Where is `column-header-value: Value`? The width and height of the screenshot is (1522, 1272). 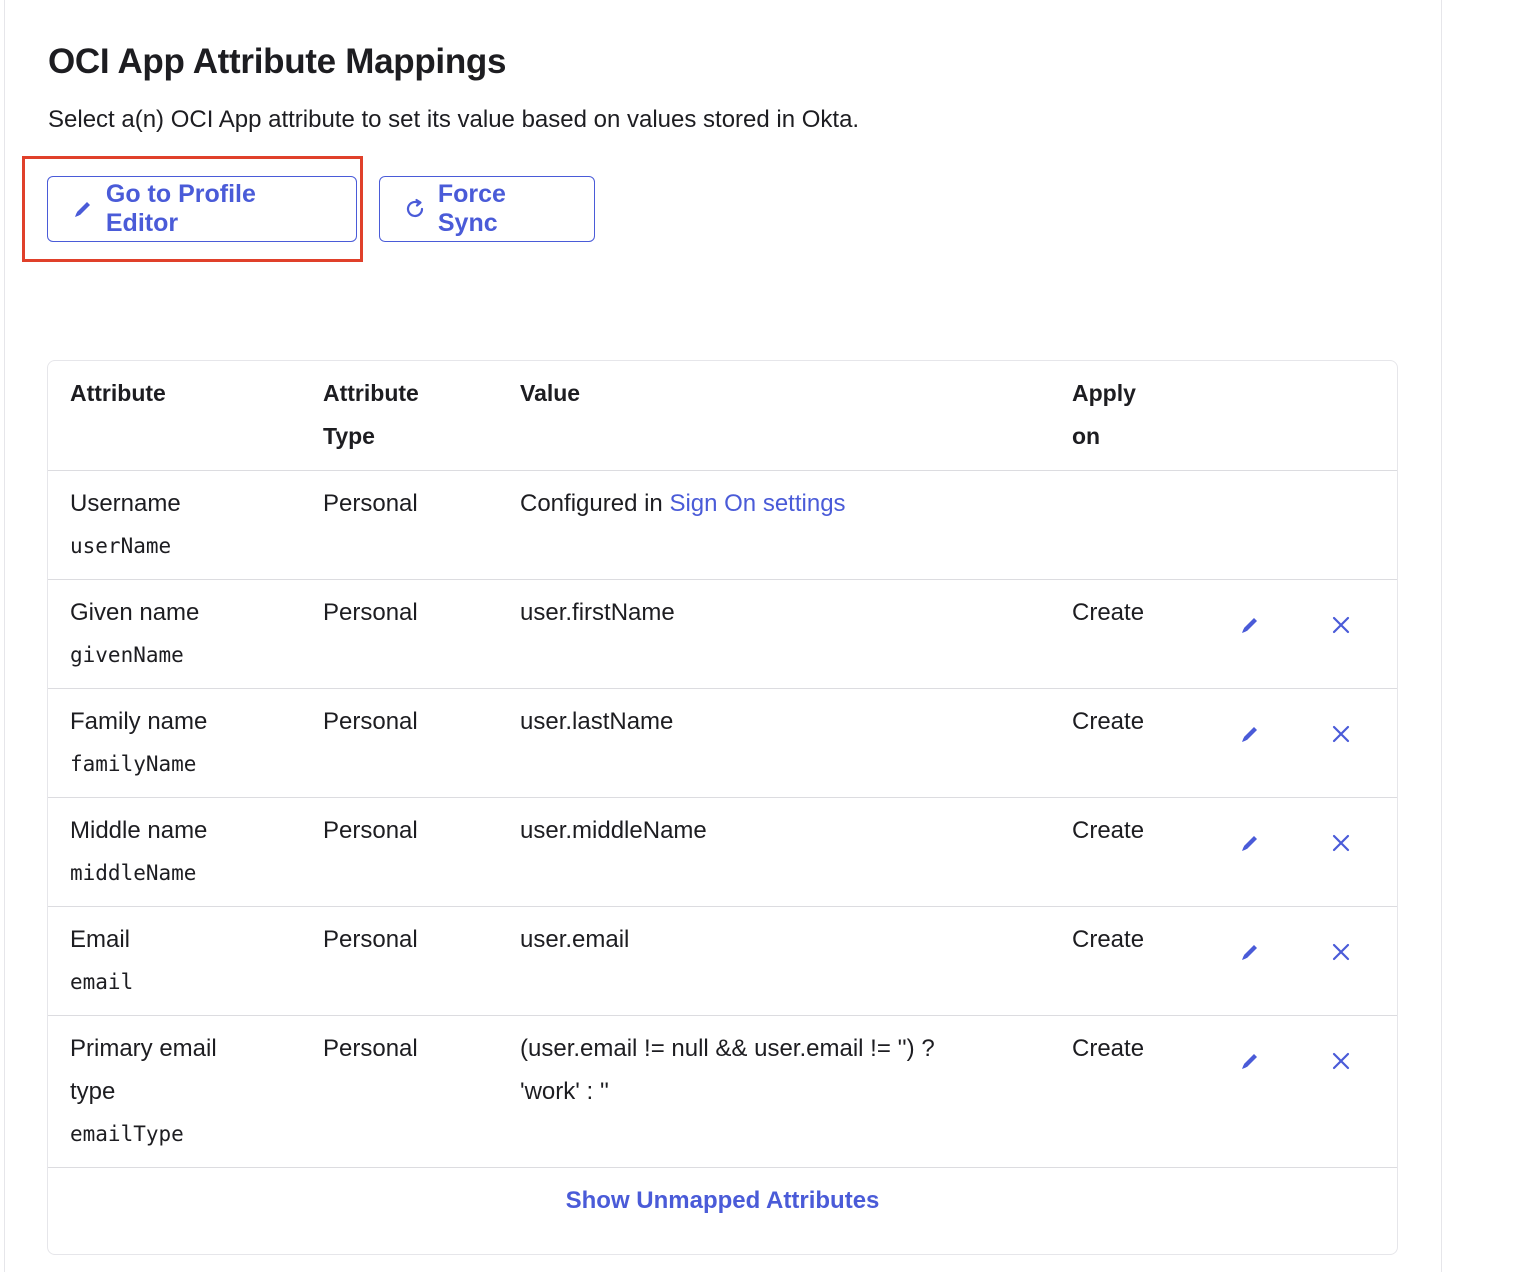 column-header-value: Value is located at coordinates (550, 393).